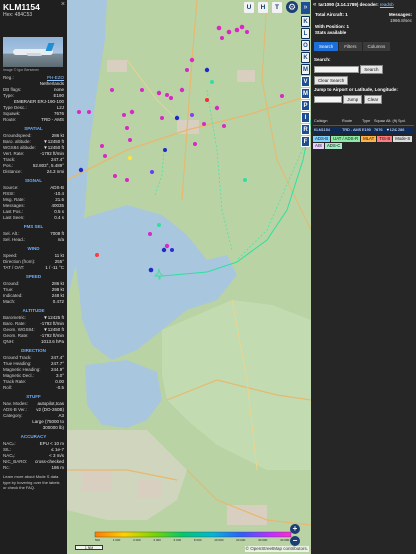 This screenshot has height=554, width=416. I want to click on column-header: Squawk, so click(379, 121).